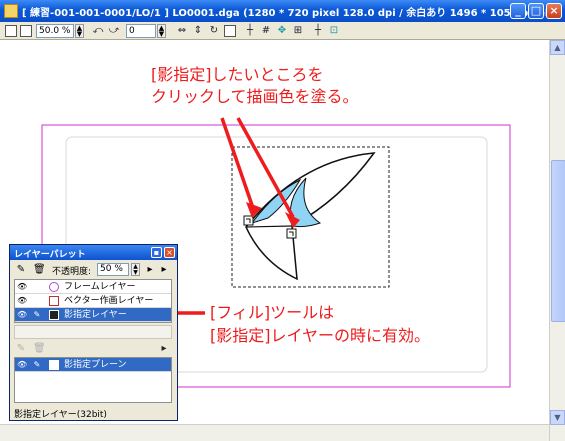  What do you see at coordinates (164, 349) in the screenshot?
I see `plane-menu-icon: ▸` at bounding box center [164, 349].